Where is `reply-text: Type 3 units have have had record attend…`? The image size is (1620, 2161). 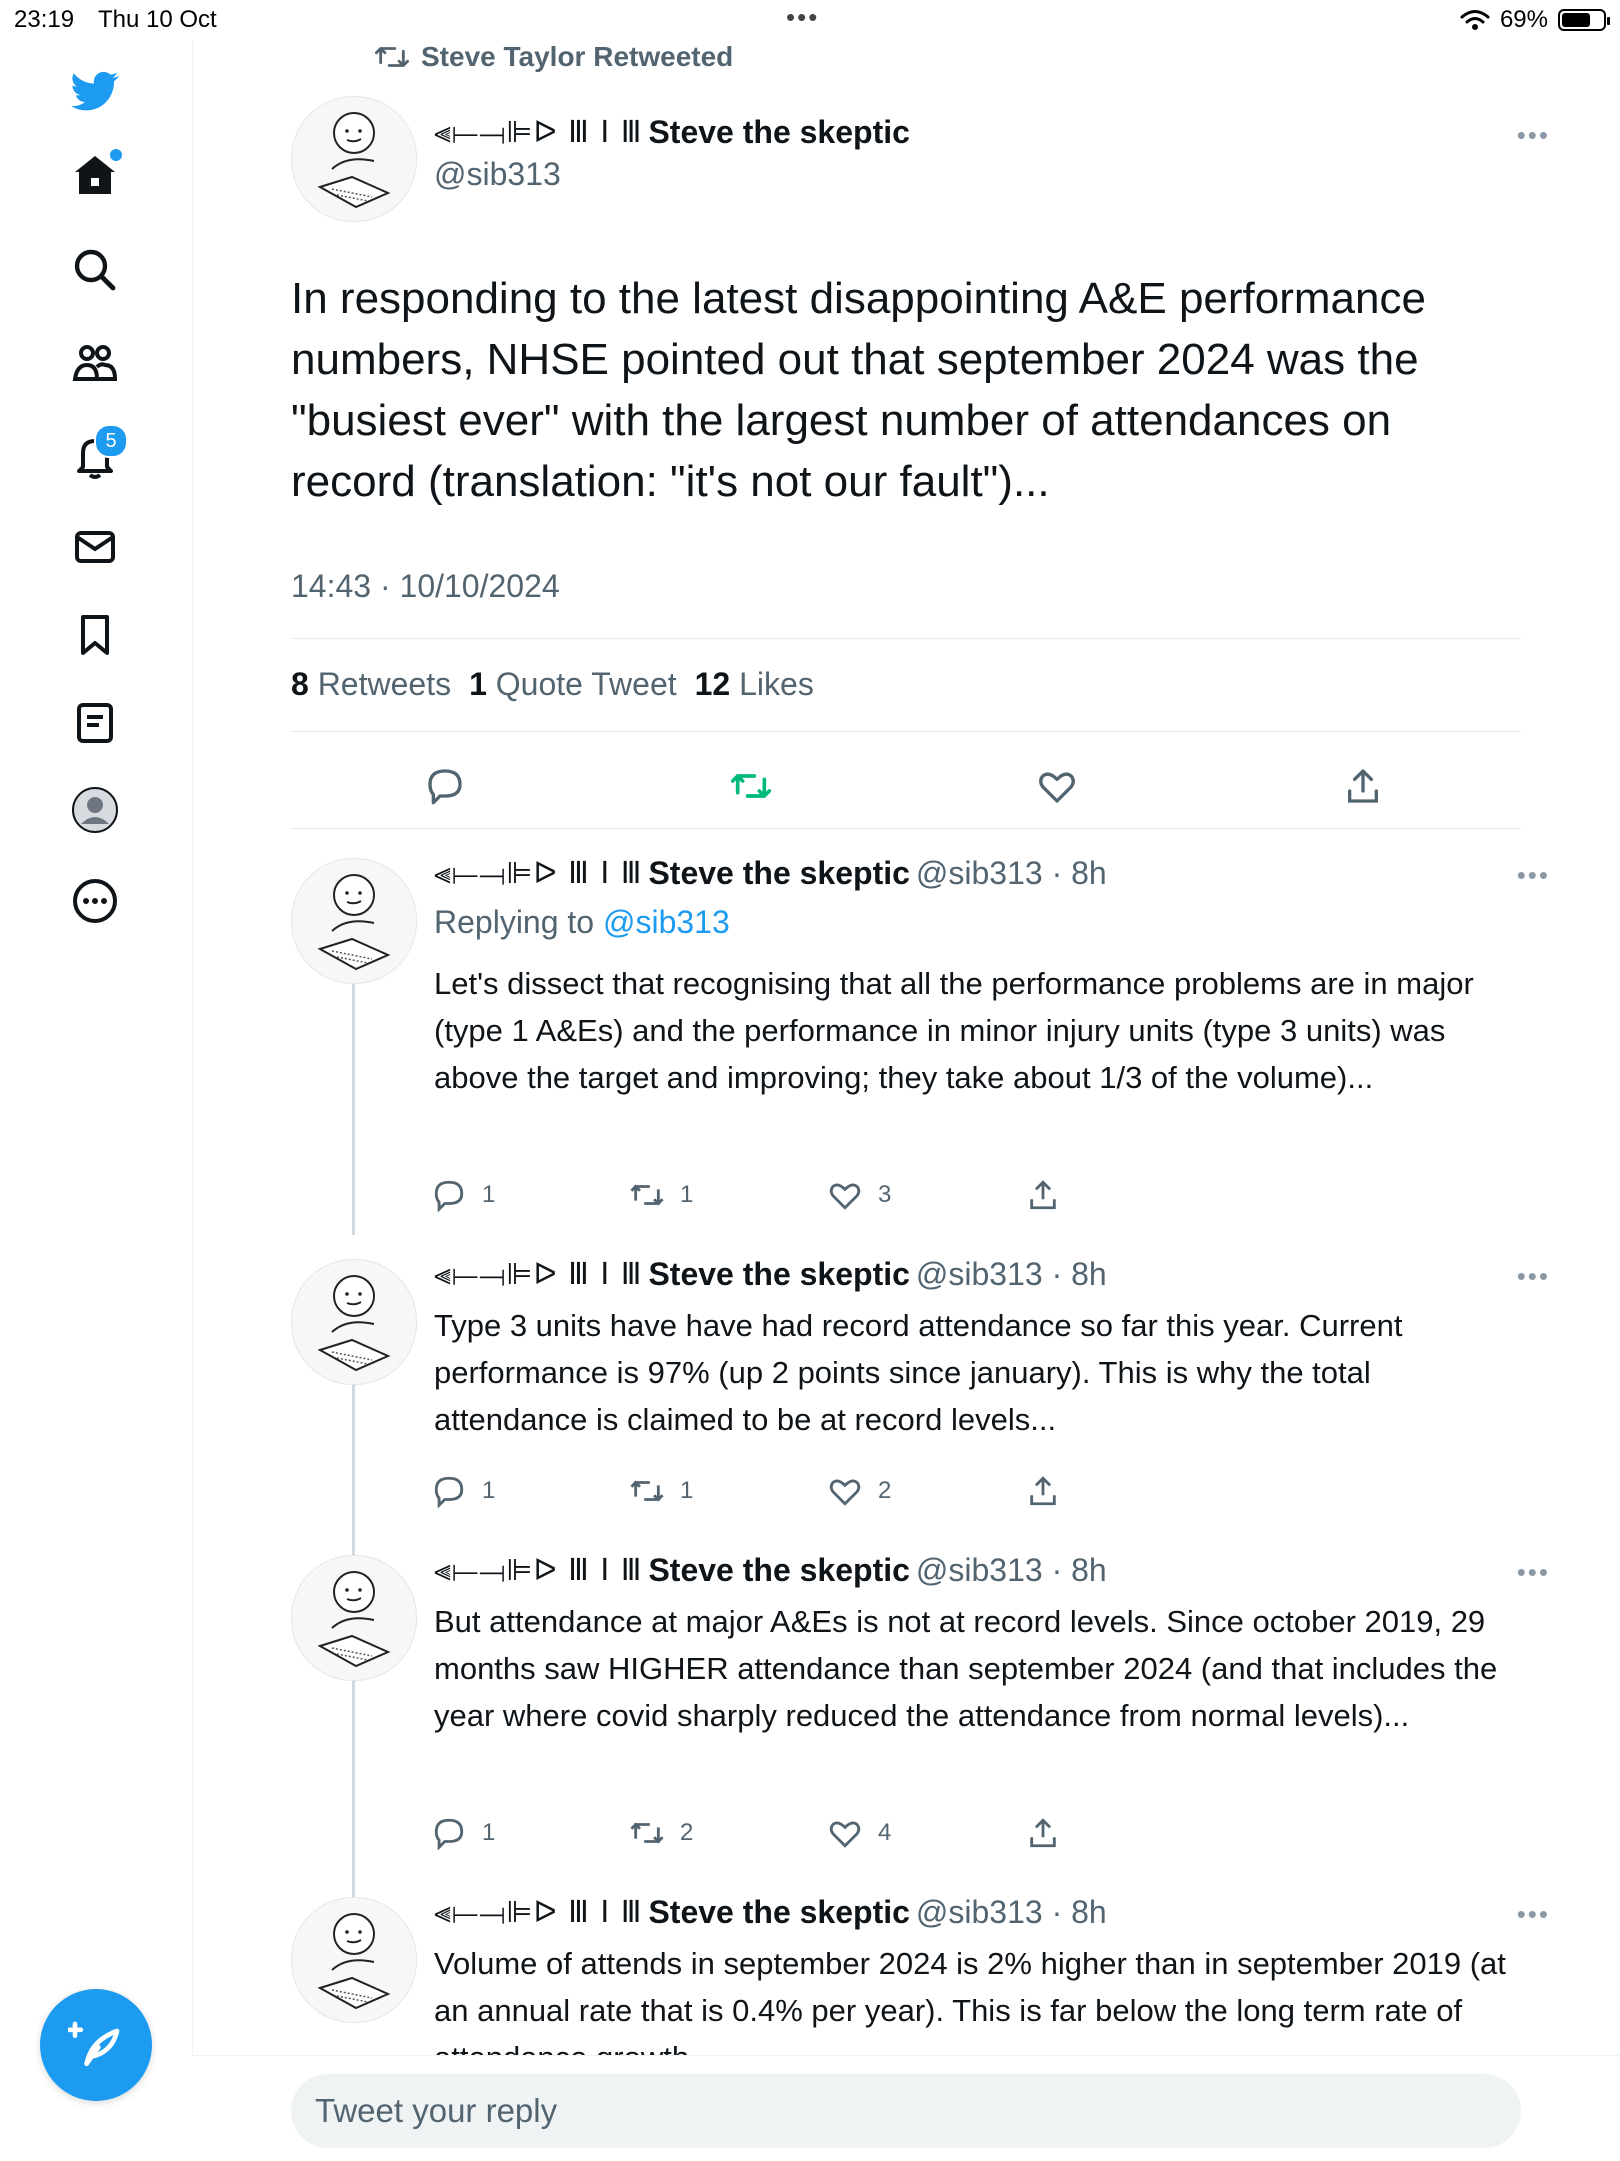
reply-text: Type 3 units have have had record attend… is located at coordinates (918, 1372).